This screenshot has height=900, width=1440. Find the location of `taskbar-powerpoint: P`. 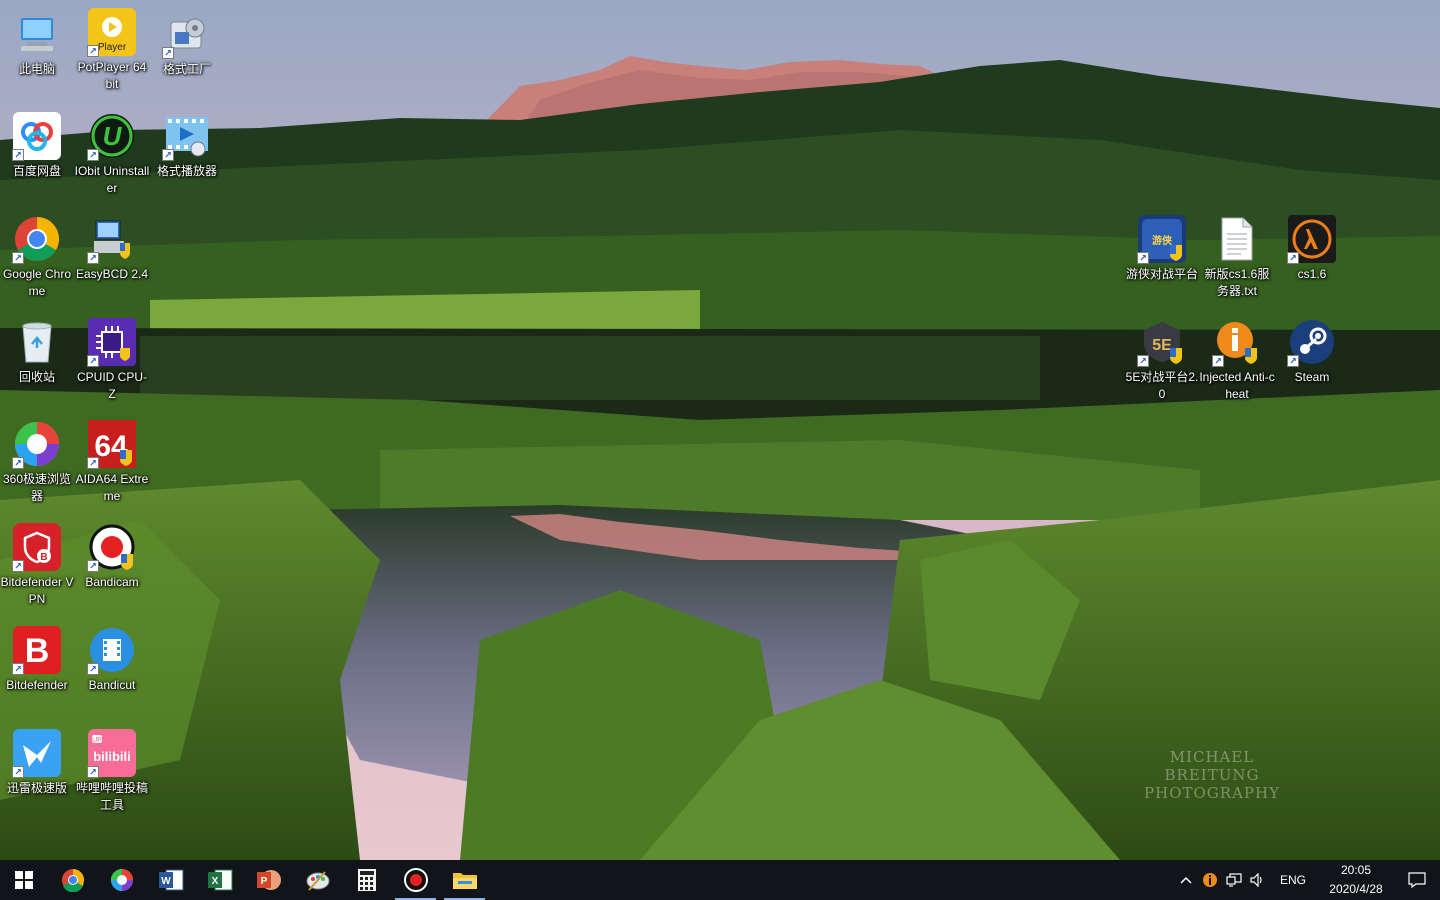

taskbar-powerpoint: P is located at coordinates (268, 880).